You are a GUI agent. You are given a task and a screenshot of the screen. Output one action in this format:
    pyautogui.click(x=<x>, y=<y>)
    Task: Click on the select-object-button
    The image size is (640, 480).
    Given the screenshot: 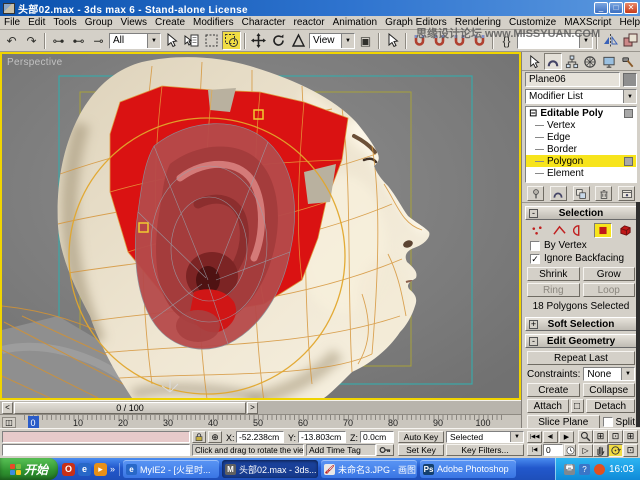 What is the action you would take?
    pyautogui.click(x=171, y=40)
    